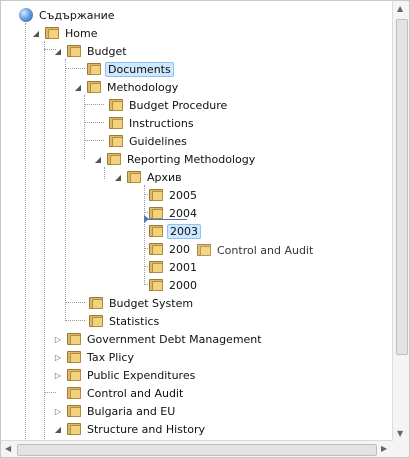  What do you see at coordinates (183, 285) in the screenshot?
I see `tree-node-label: 2000` at bounding box center [183, 285].